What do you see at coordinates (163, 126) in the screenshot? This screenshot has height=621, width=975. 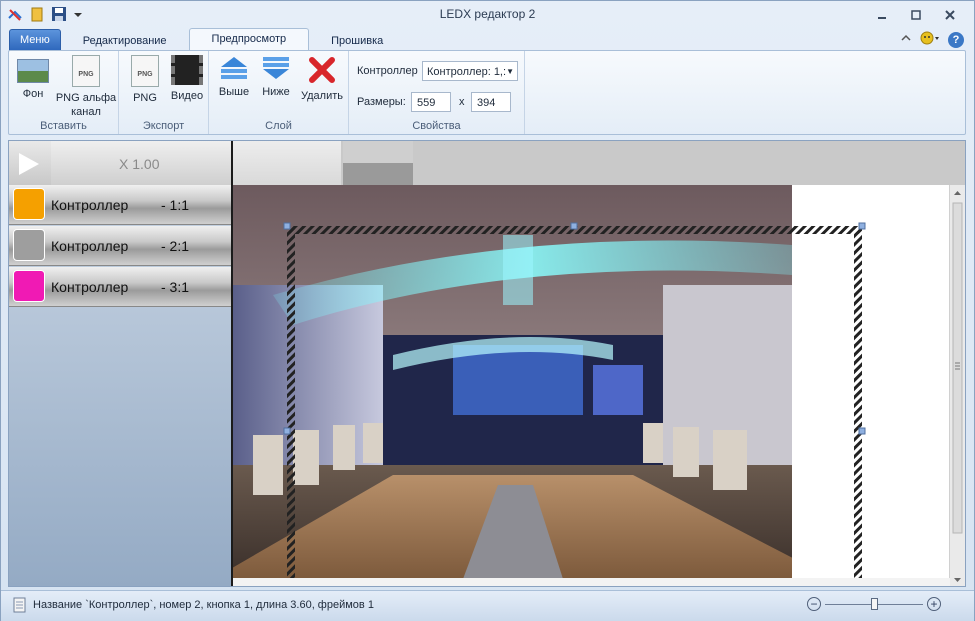 I see `group-export-label: Экспорт` at bounding box center [163, 126].